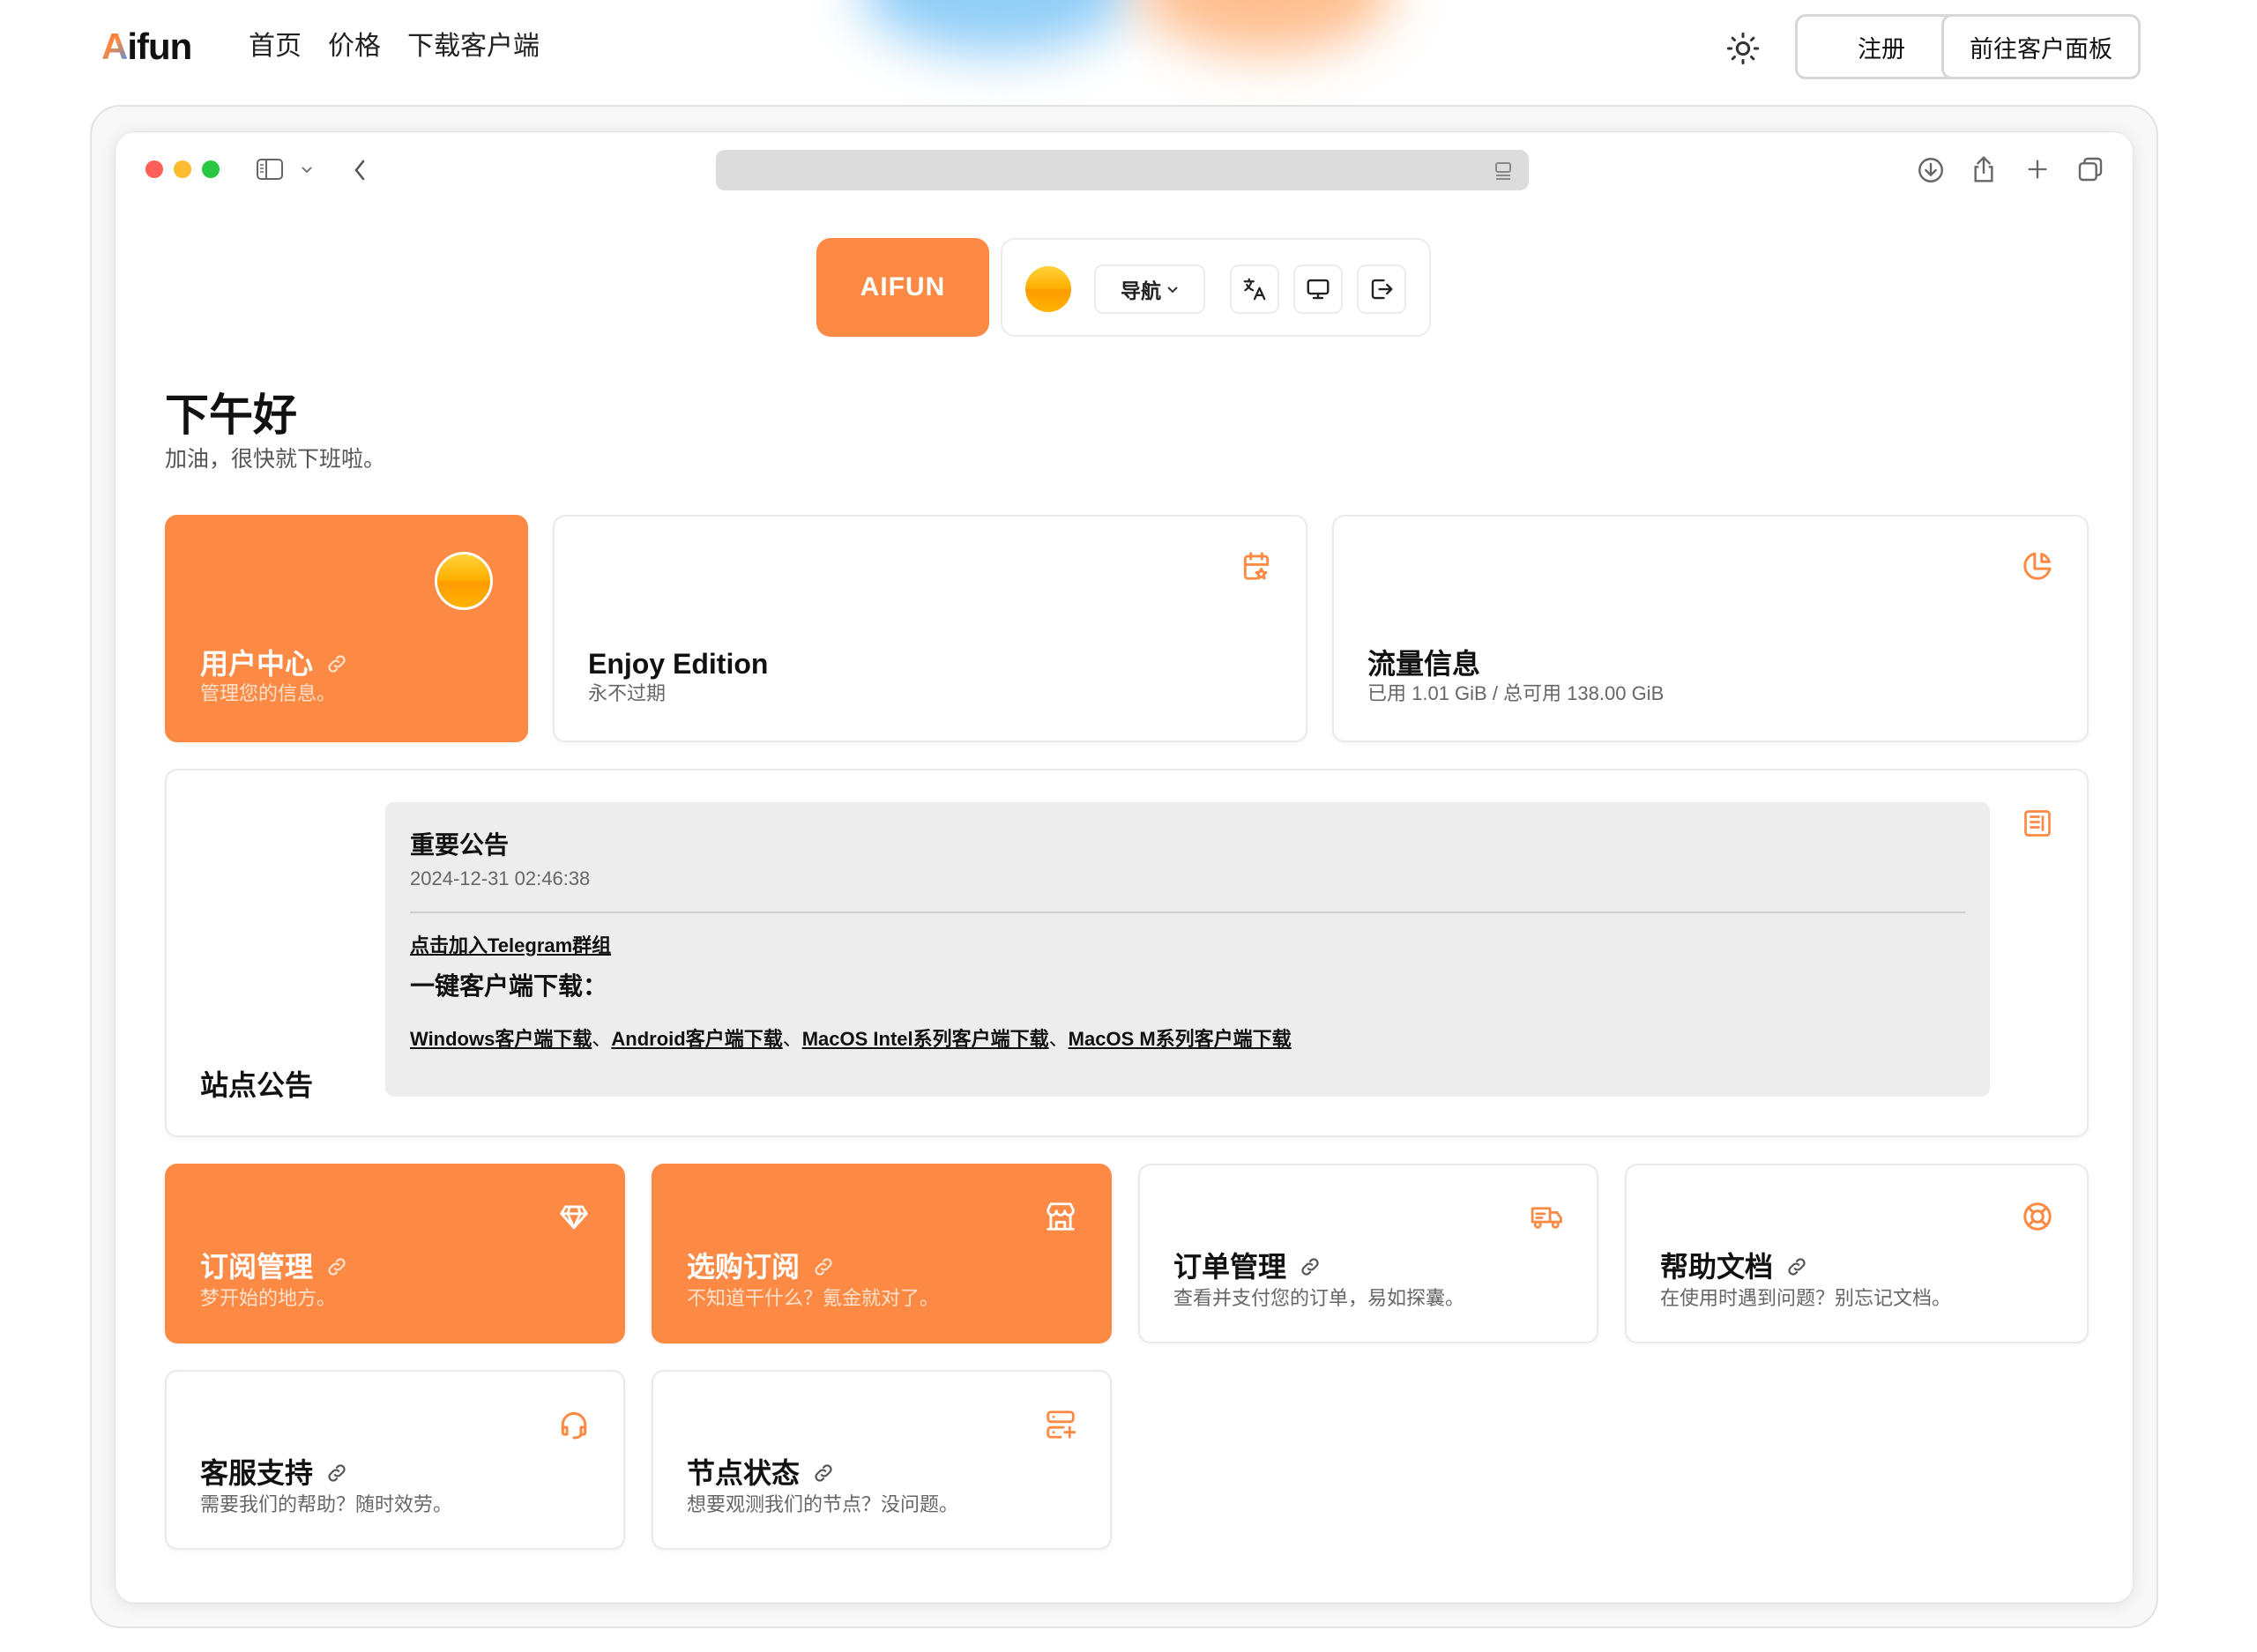 The height and width of the screenshot is (1652, 2257). What do you see at coordinates (257, 1085) in the screenshot?
I see `announcement-label: 站点公告` at bounding box center [257, 1085].